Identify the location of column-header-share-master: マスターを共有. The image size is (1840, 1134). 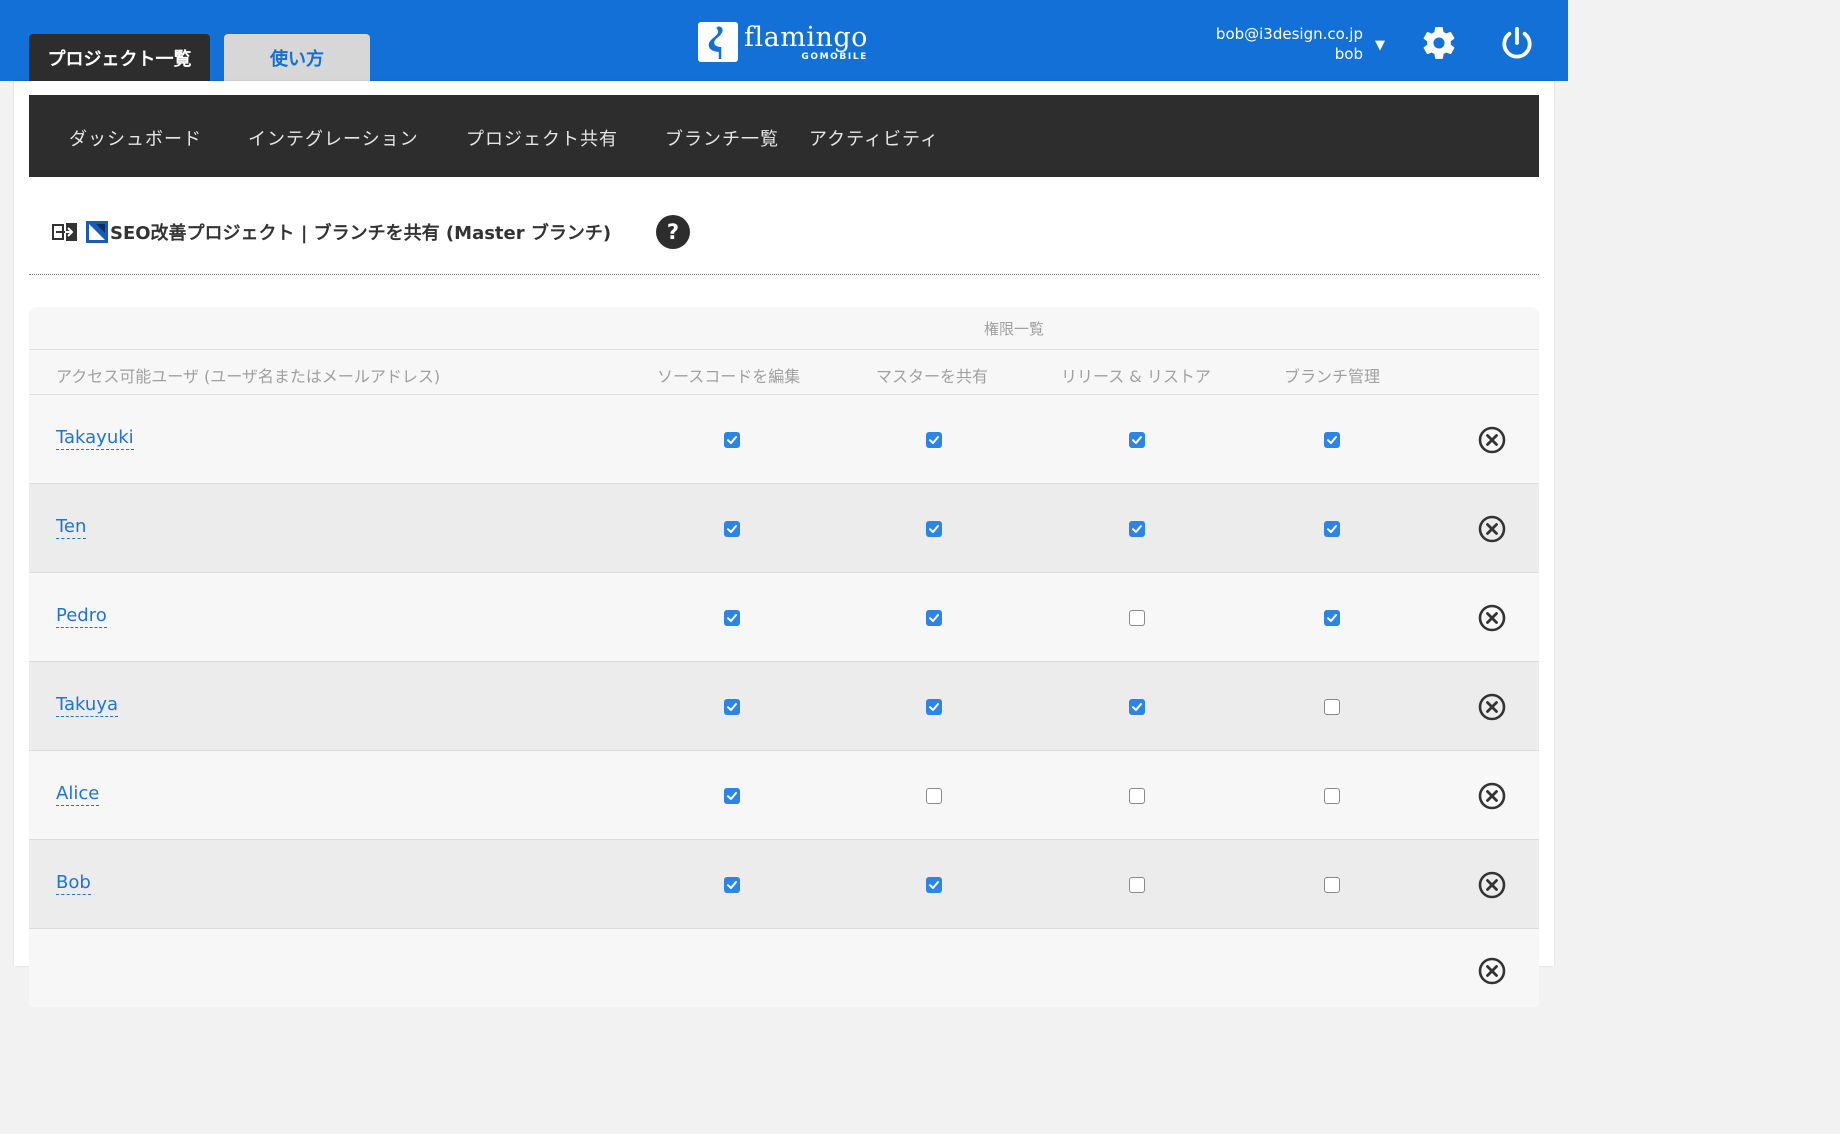
(932, 376).